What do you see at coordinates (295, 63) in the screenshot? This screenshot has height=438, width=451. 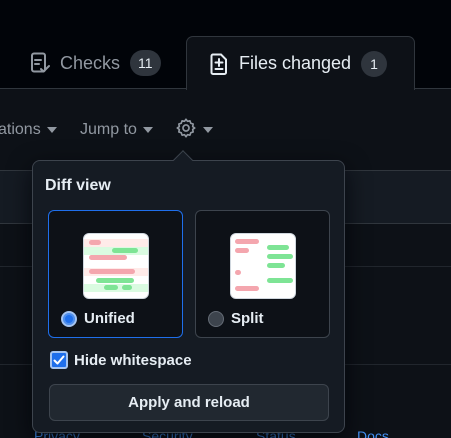 I see `tab-files-label: Files changed` at bounding box center [295, 63].